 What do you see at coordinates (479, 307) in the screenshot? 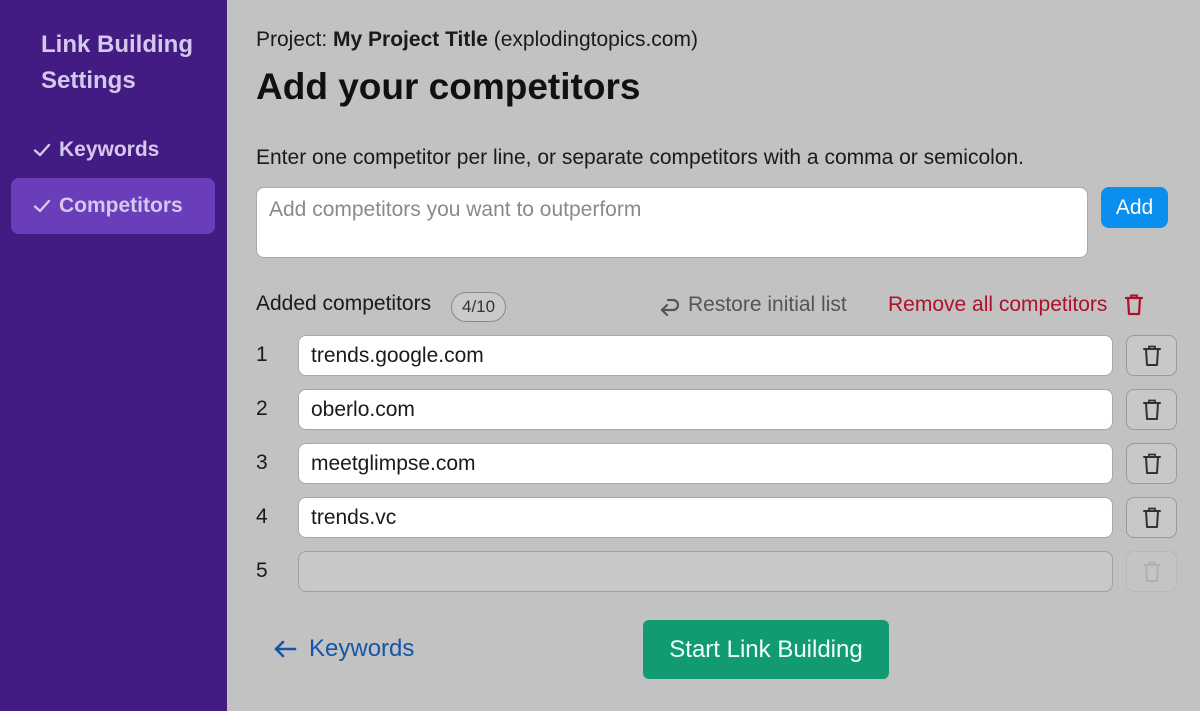
I see `count-badge: 4/10` at bounding box center [479, 307].